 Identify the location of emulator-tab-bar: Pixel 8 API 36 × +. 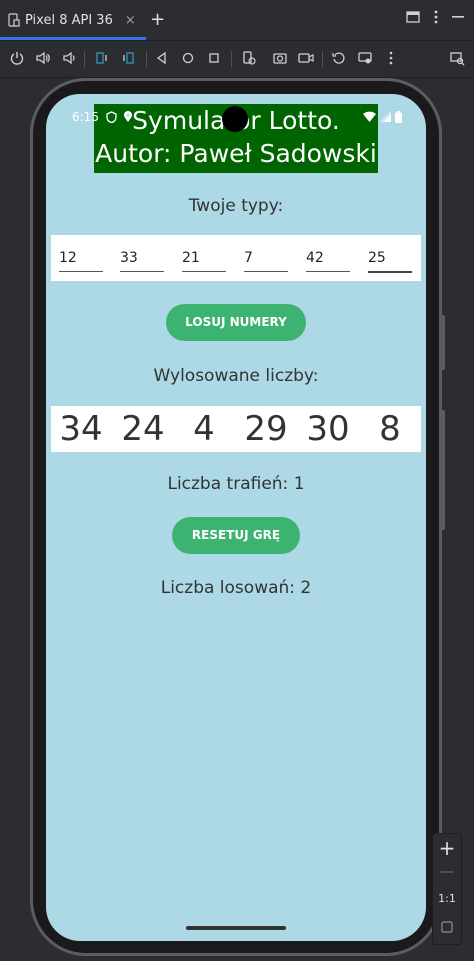
(237, 20).